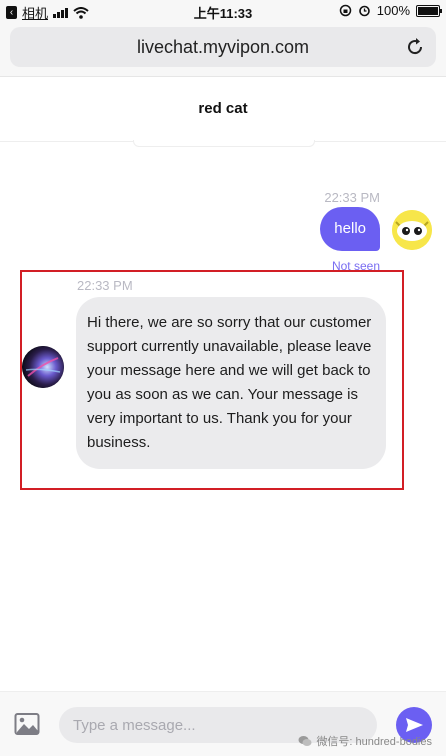 The image size is (446, 756). Describe the element at coordinates (412, 230) in the screenshot. I see `user-avatar` at that location.